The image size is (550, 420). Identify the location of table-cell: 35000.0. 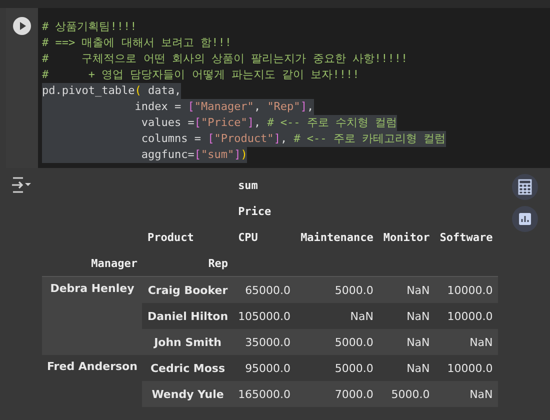
(264, 342).